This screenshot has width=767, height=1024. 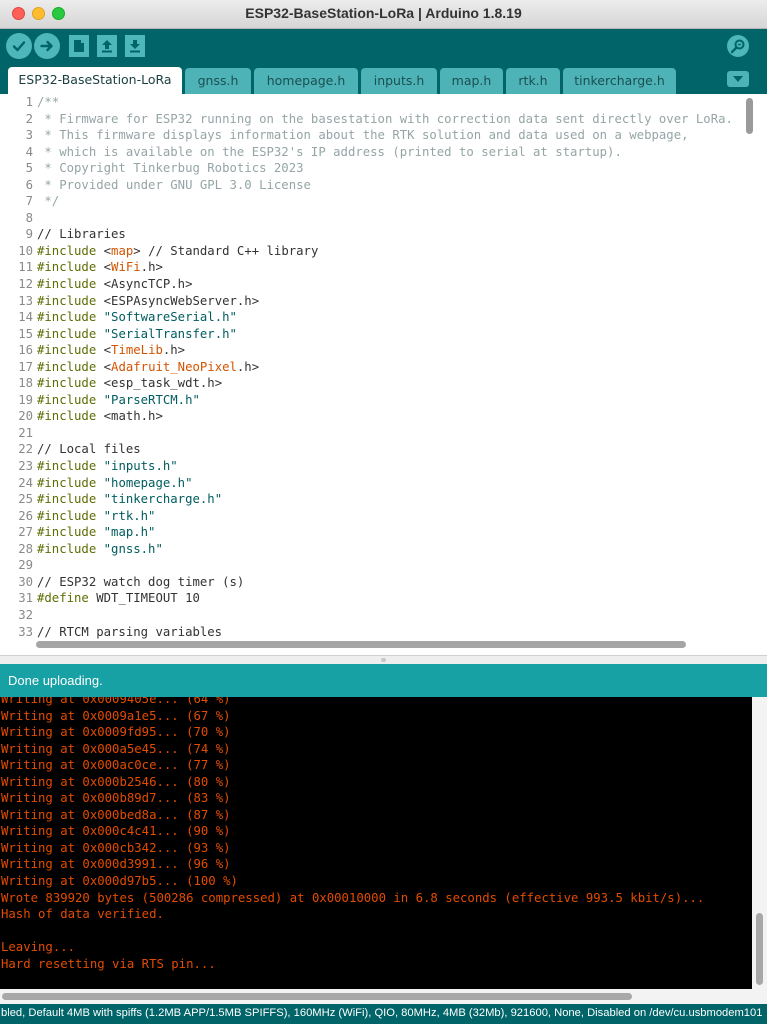 I want to click on line-number: 28, so click(x=25, y=548).